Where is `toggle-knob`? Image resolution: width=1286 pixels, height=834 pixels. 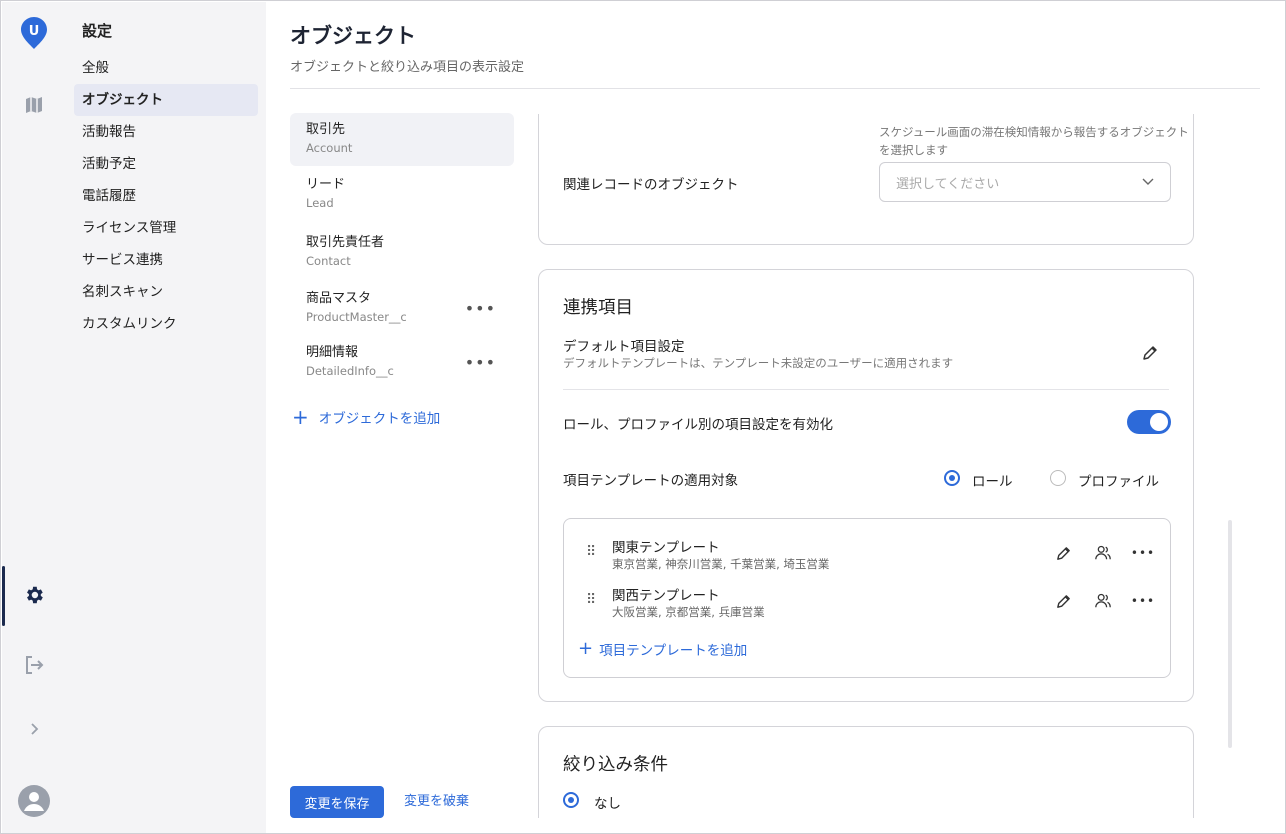 toggle-knob is located at coordinates (1159, 422).